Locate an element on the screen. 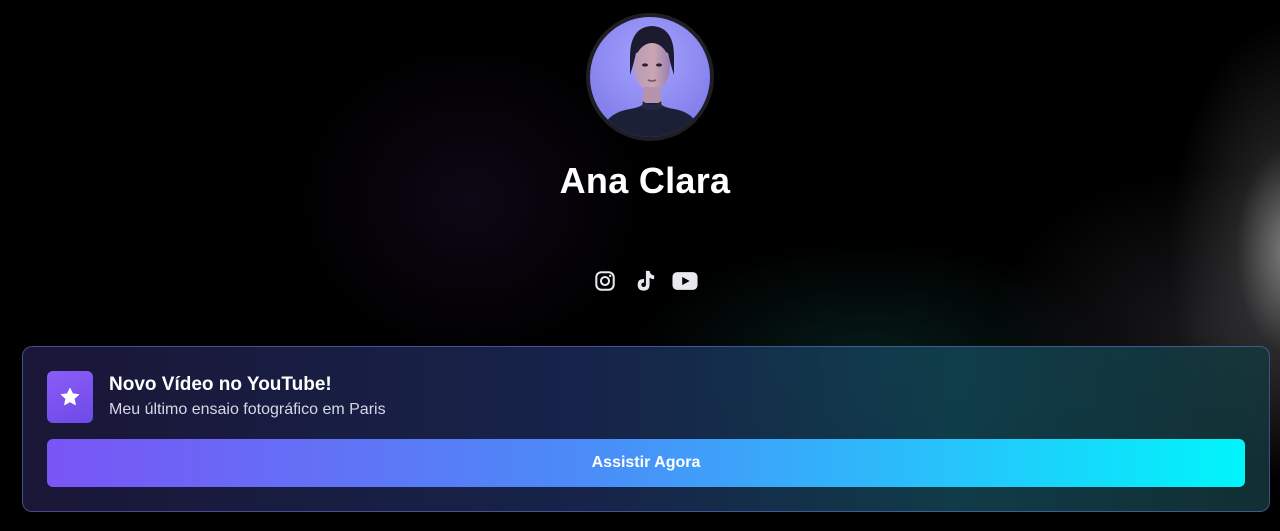 The width and height of the screenshot is (1280, 531). star-icon is located at coordinates (70, 397).